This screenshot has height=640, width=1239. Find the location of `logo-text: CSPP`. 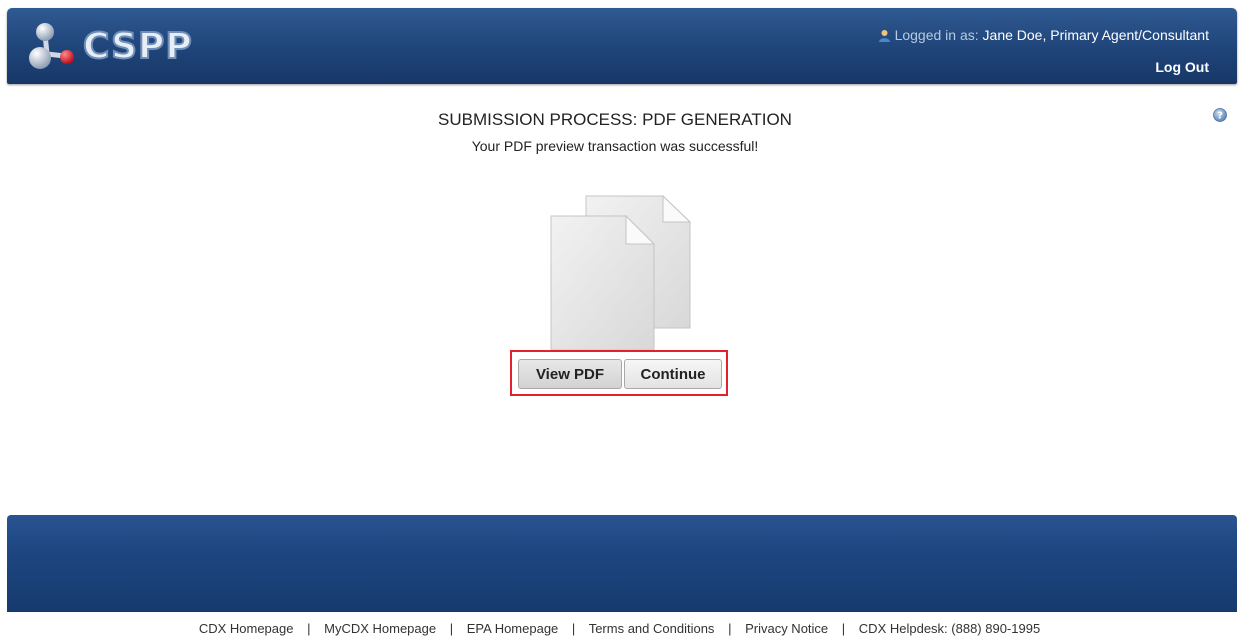

logo-text: CSPP is located at coordinates (137, 46).